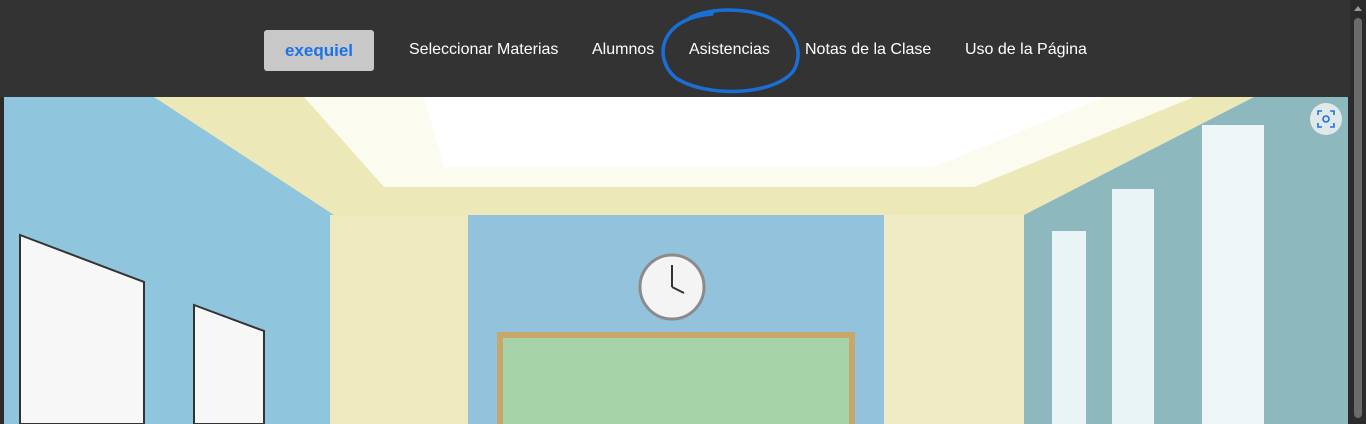 The width and height of the screenshot is (1366, 424). Describe the element at coordinates (1026, 50) in the screenshot. I see `nav-link-uso-de-la-pagina: Uso de la Página` at that location.